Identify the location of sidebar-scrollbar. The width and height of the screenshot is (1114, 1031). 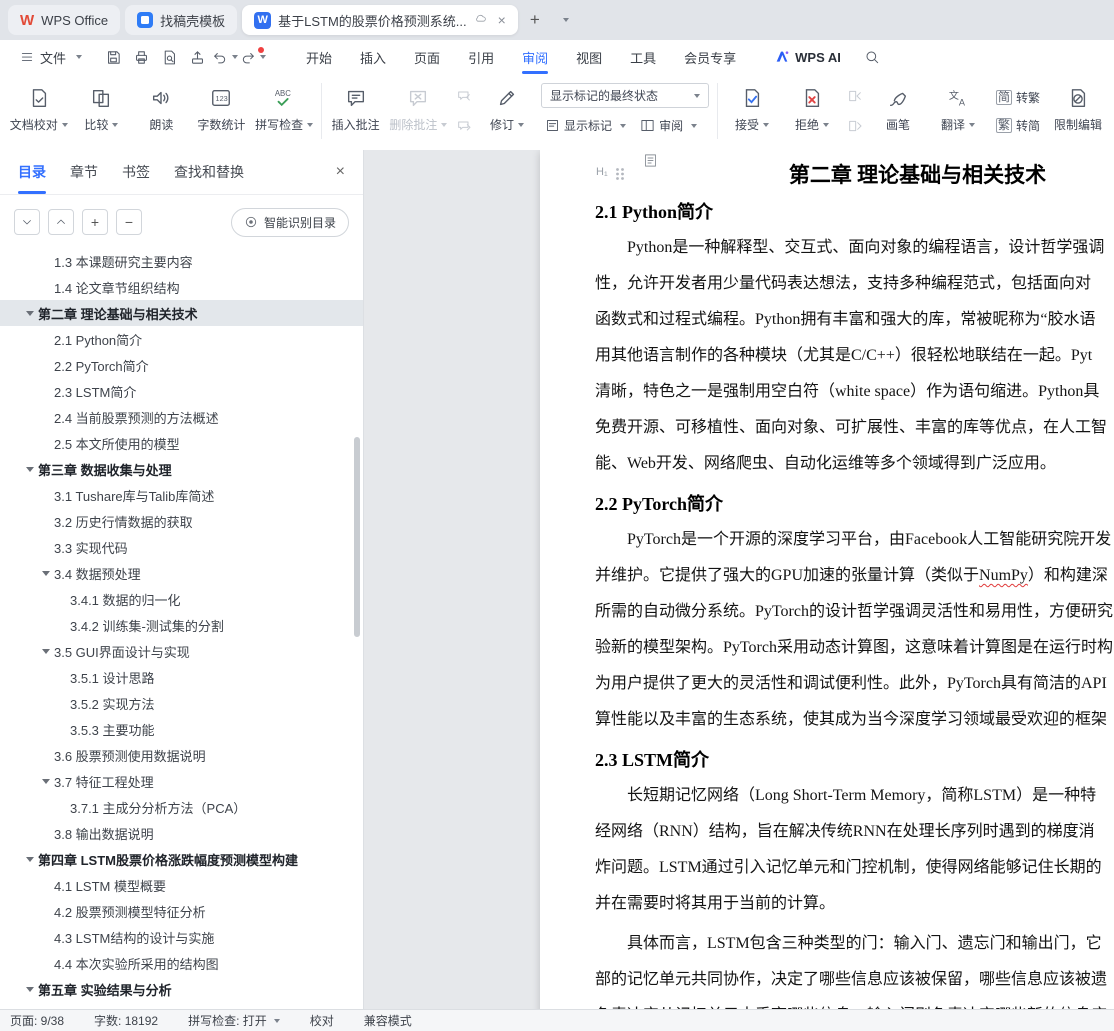
(357, 537).